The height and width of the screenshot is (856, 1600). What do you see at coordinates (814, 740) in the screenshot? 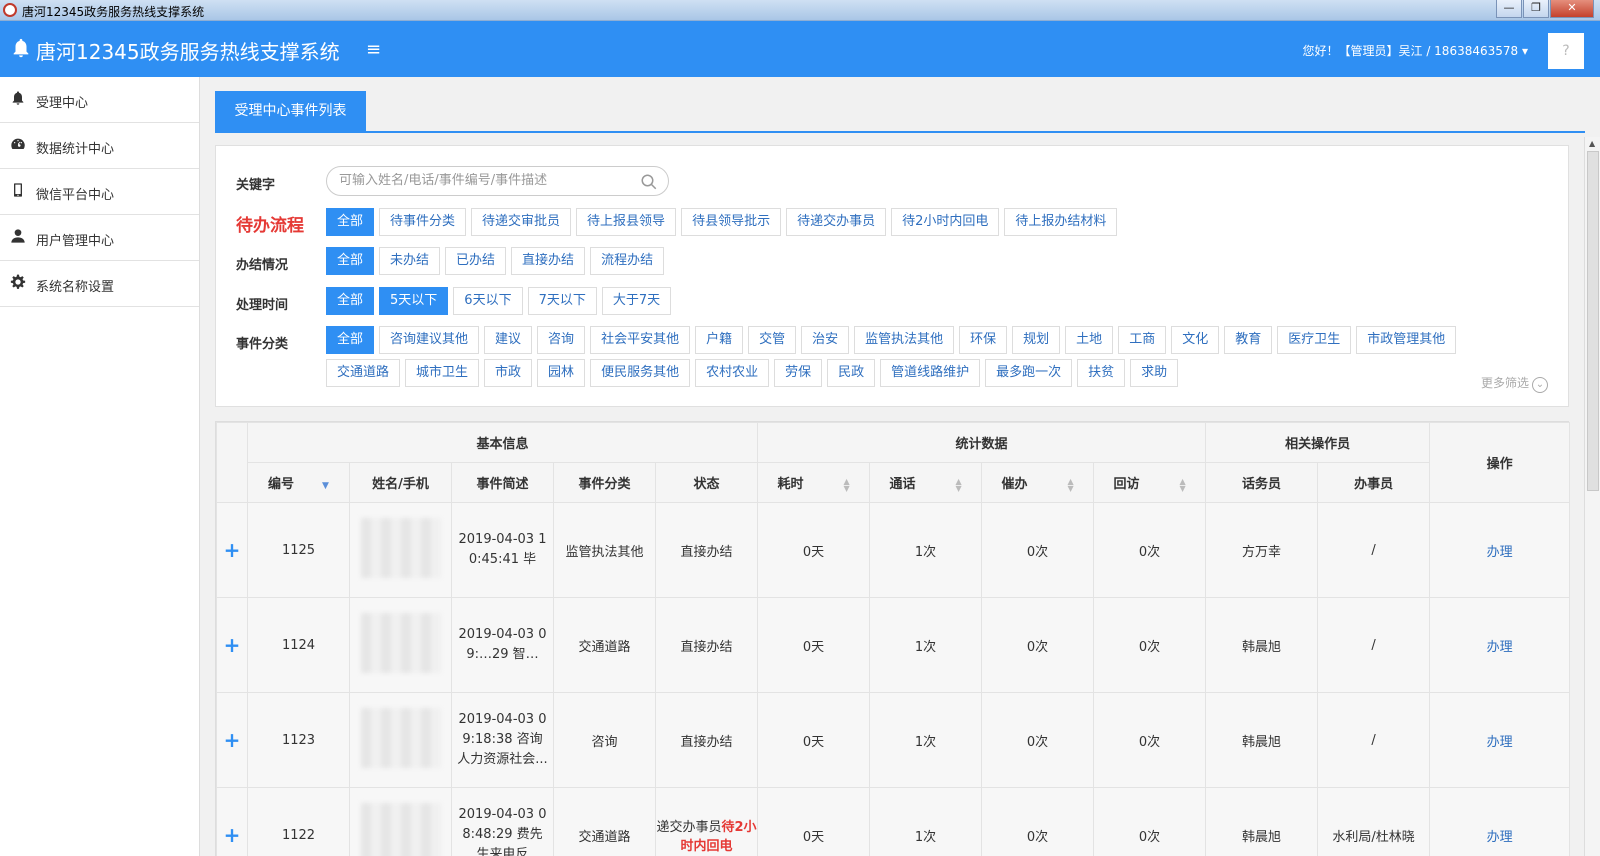
I see `cell-duration: 0天` at bounding box center [814, 740].